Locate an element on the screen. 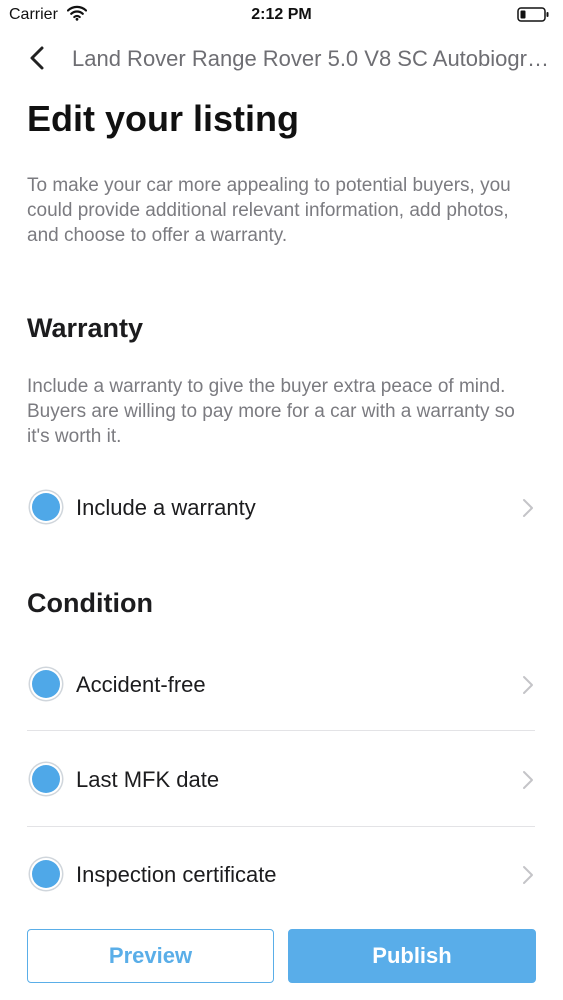  condition-heading: Condition is located at coordinates (90, 603).